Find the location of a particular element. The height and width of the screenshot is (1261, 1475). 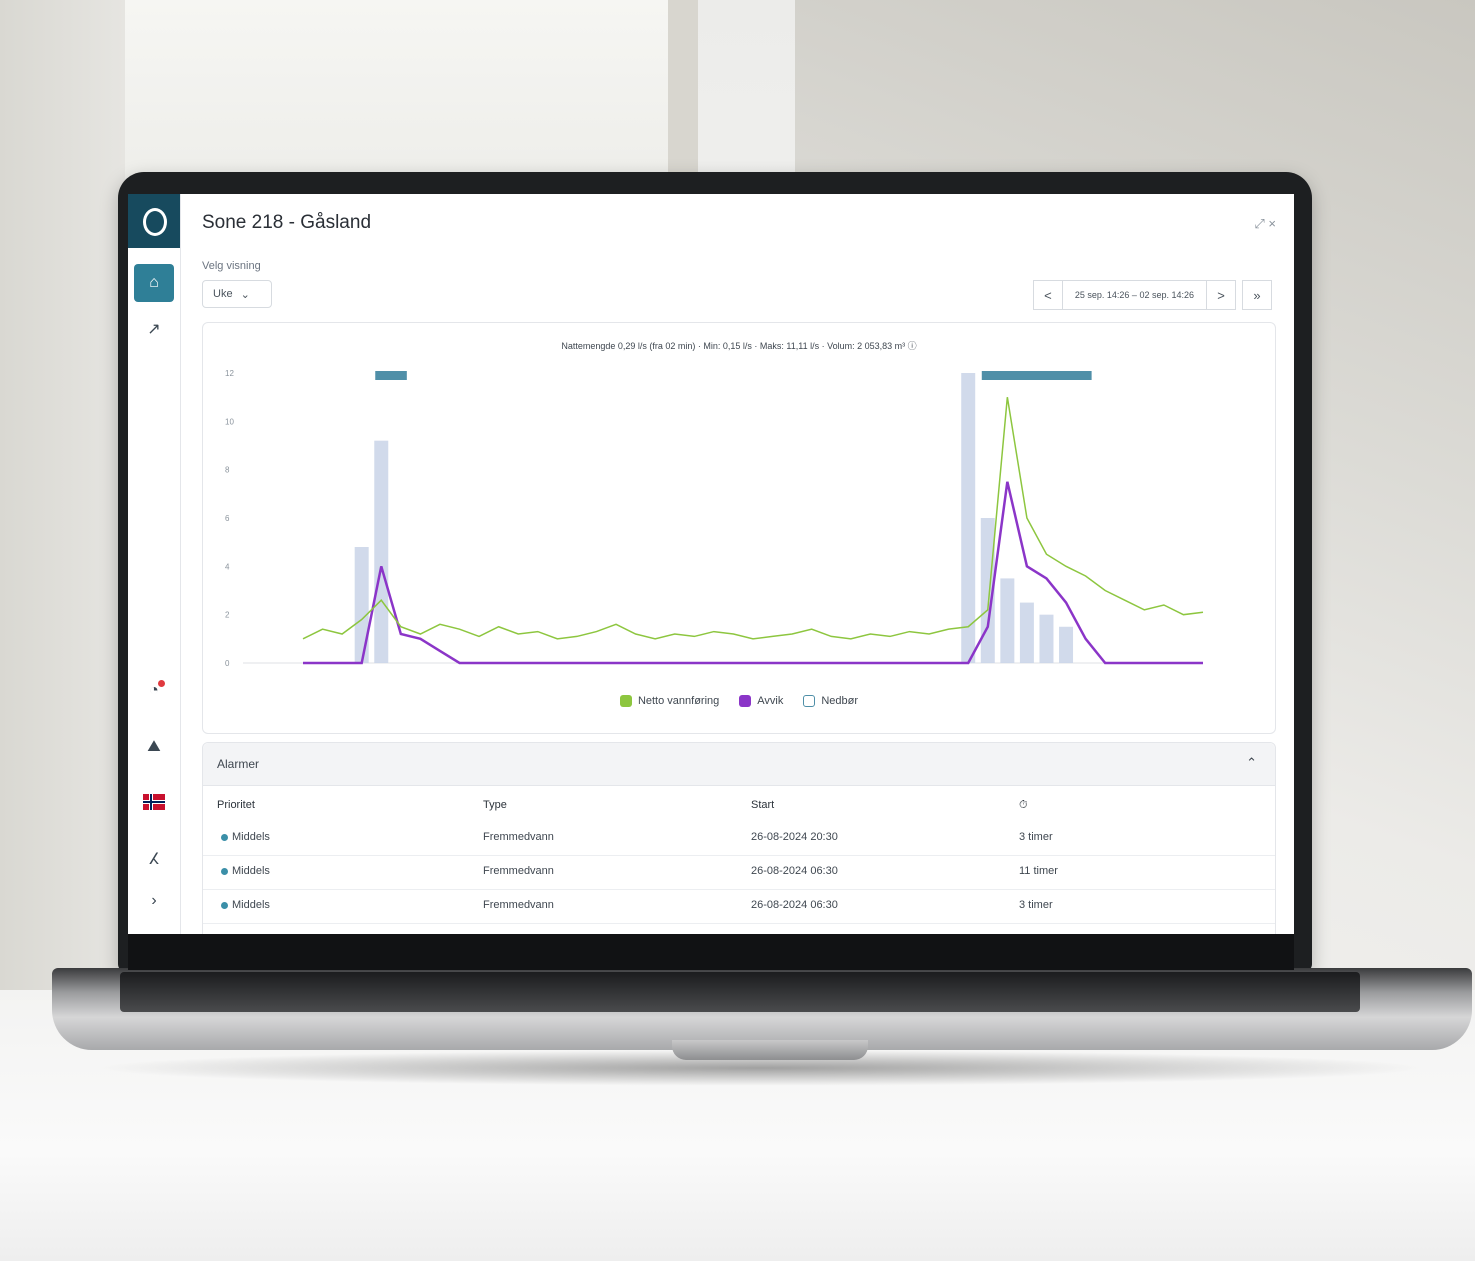

app-logo is located at coordinates (154, 221).